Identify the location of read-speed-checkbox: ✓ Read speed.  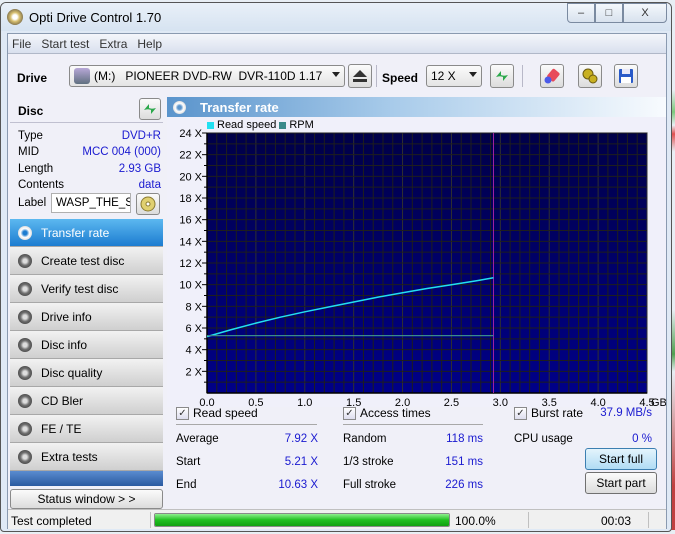
(217, 413).